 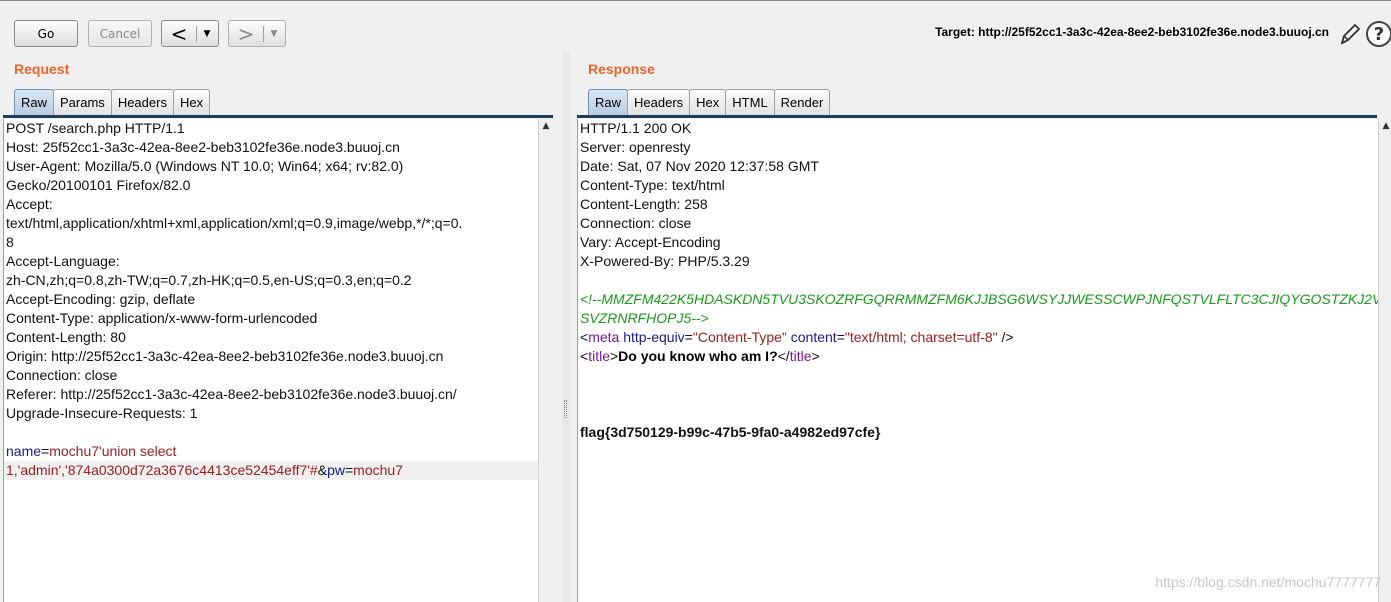 What do you see at coordinates (802, 102) in the screenshot?
I see `response-tab-render: Render` at bounding box center [802, 102].